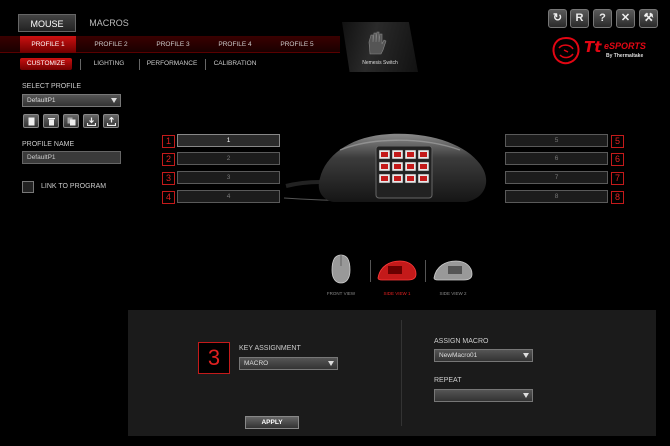  What do you see at coordinates (109, 23) in the screenshot?
I see `tab-macros: MACROS` at bounding box center [109, 23].